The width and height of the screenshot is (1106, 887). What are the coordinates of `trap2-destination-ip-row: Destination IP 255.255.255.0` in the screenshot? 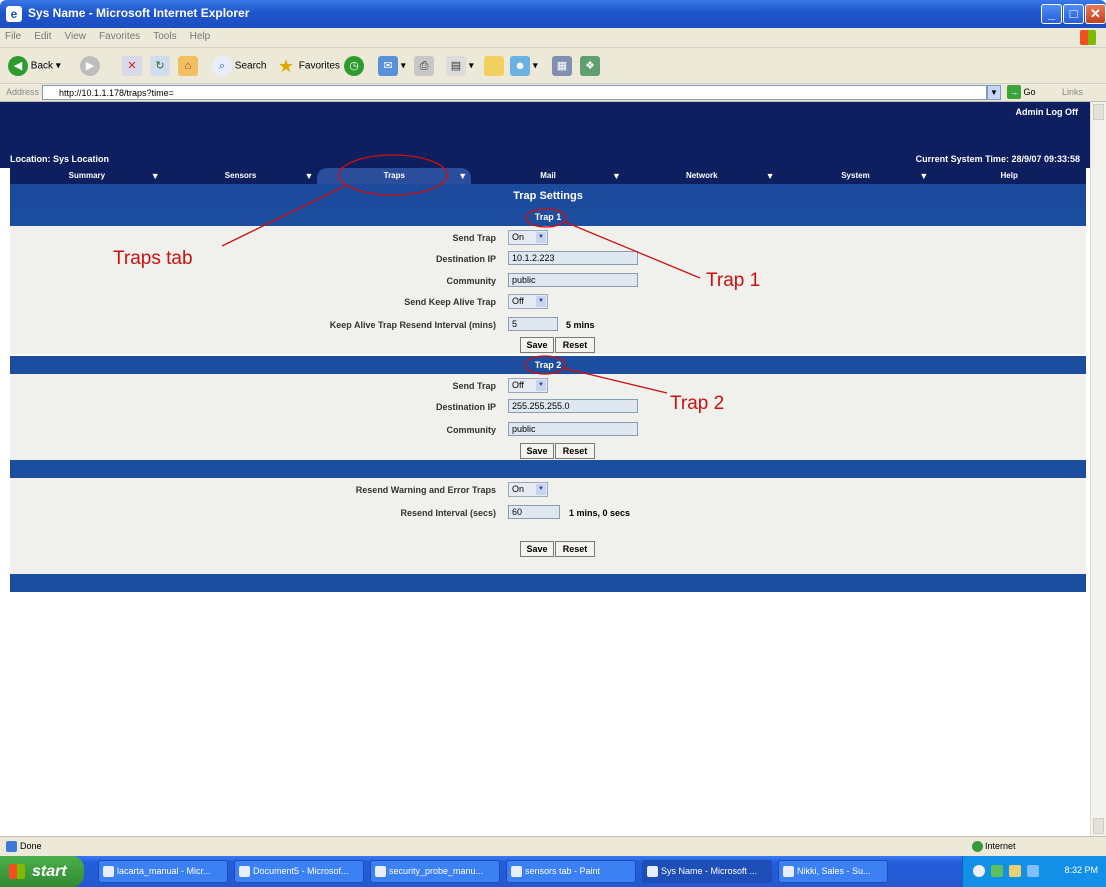 It's located at (548, 407).